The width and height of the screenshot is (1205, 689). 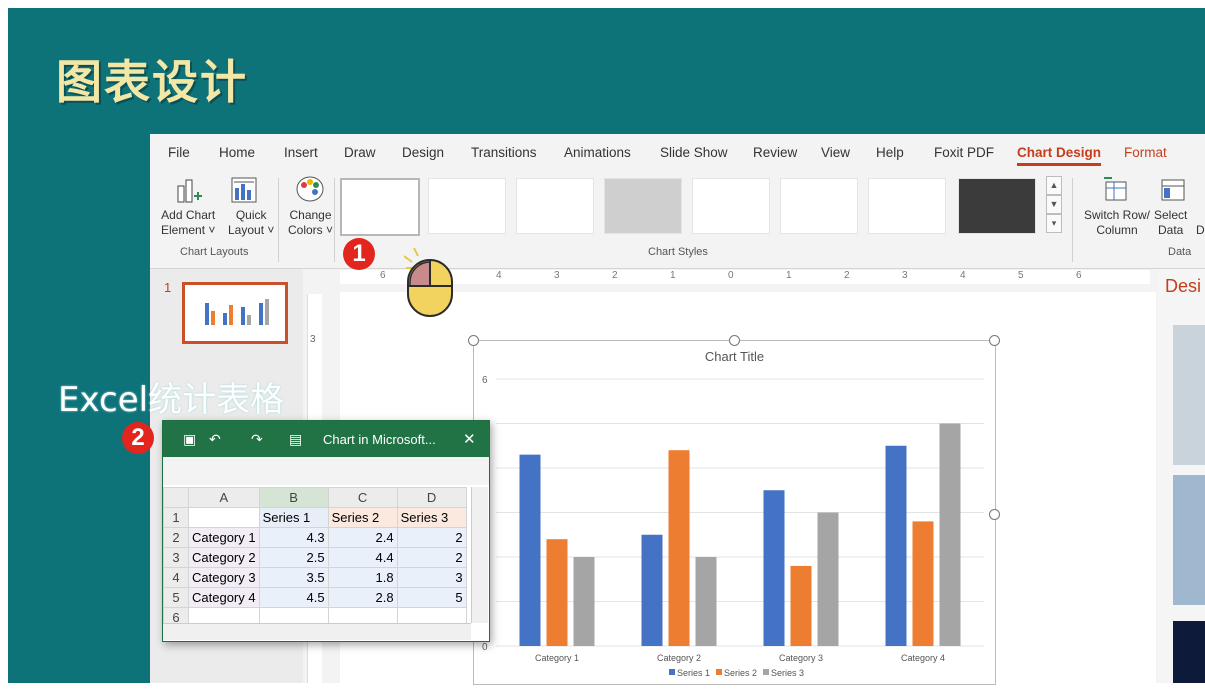 I want to click on quick-layout-label: Quick Layout ˅, so click(x=251, y=222).